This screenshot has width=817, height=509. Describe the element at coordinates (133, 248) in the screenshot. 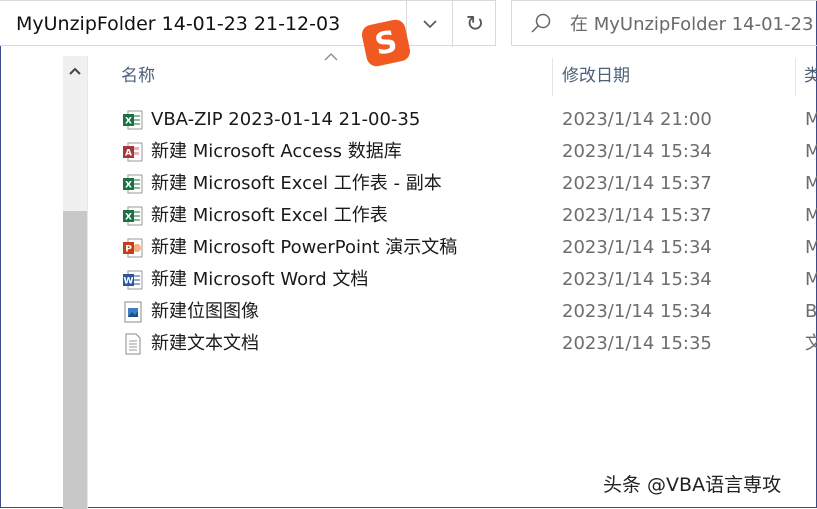

I see `powerpoint-icon: P` at that location.